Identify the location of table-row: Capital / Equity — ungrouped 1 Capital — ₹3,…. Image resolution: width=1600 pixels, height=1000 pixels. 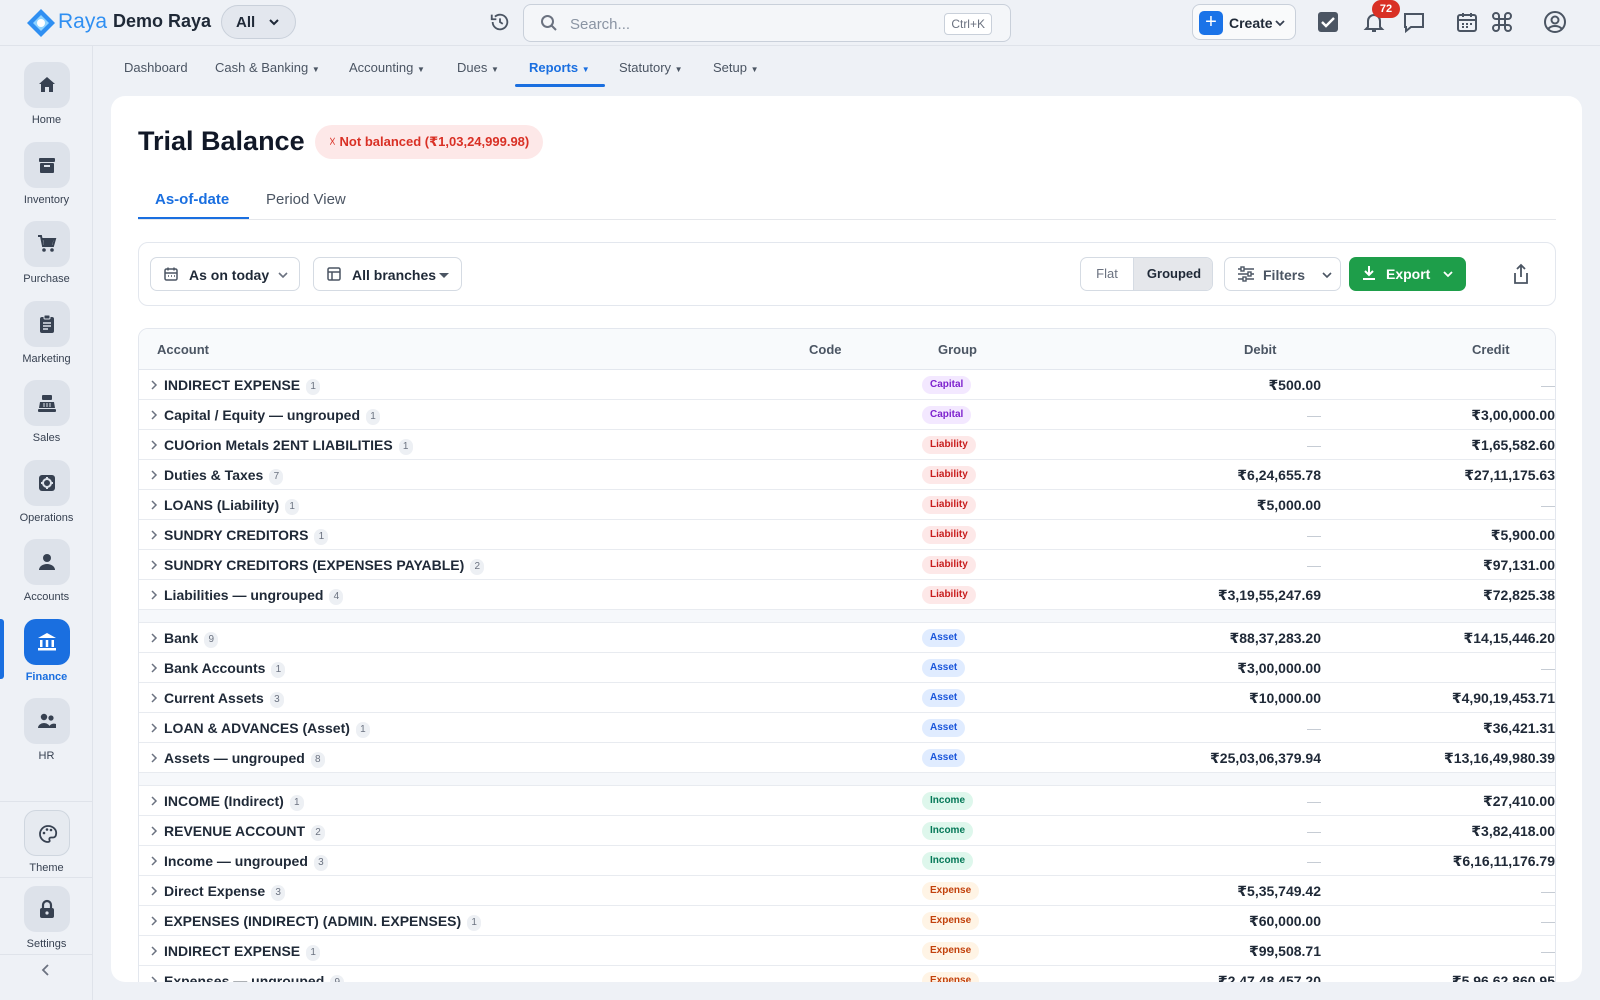
(847, 415).